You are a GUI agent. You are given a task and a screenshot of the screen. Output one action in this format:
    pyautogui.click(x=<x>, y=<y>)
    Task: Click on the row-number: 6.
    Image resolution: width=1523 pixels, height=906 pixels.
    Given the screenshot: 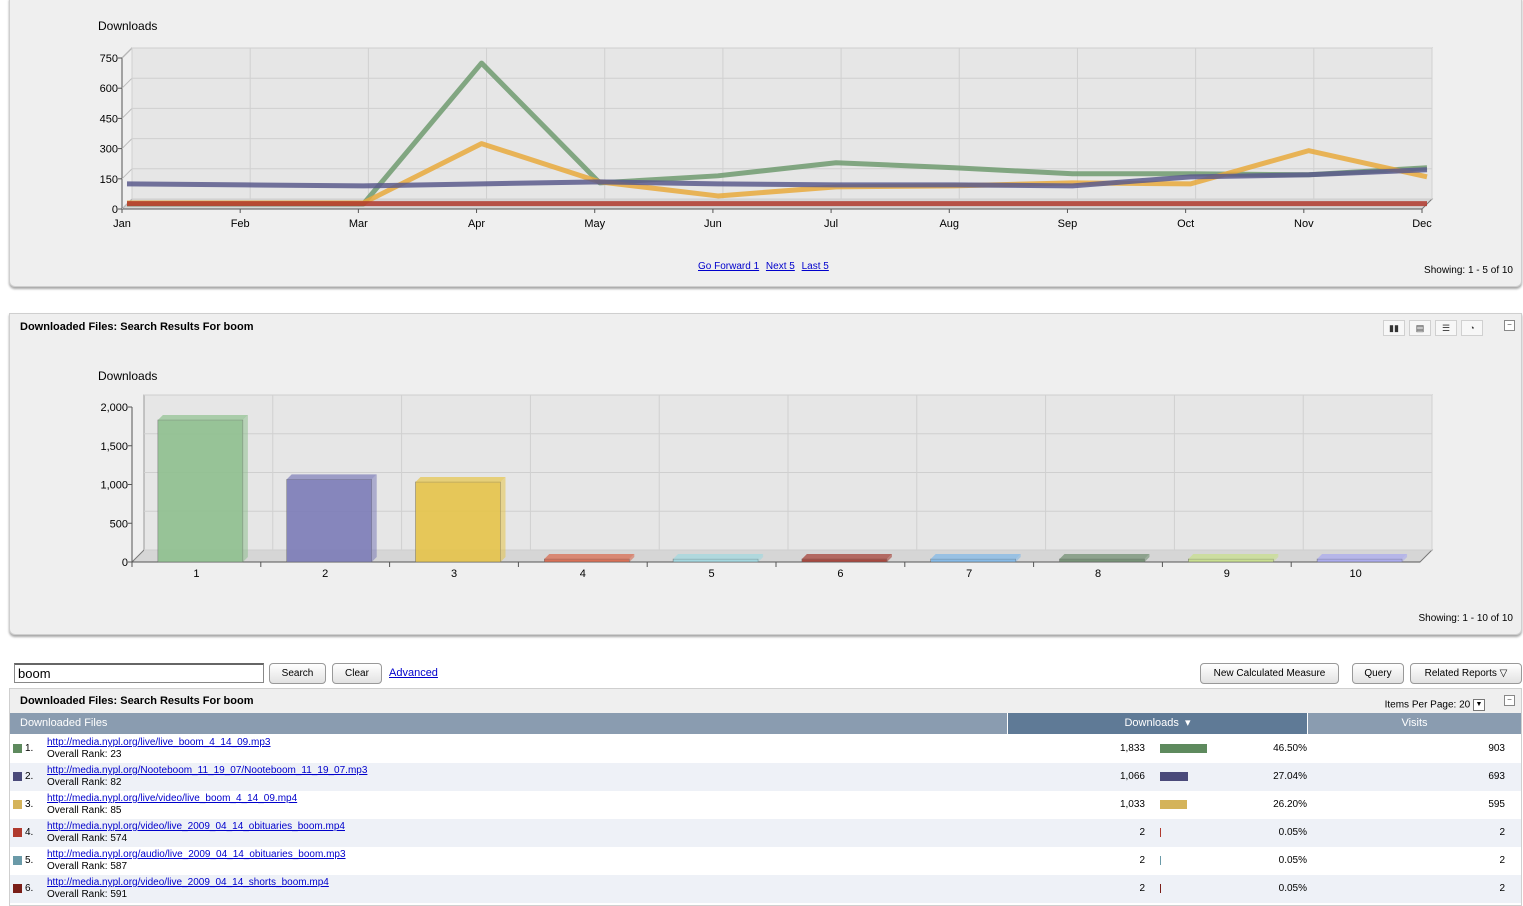 What is the action you would take?
    pyautogui.click(x=29, y=888)
    